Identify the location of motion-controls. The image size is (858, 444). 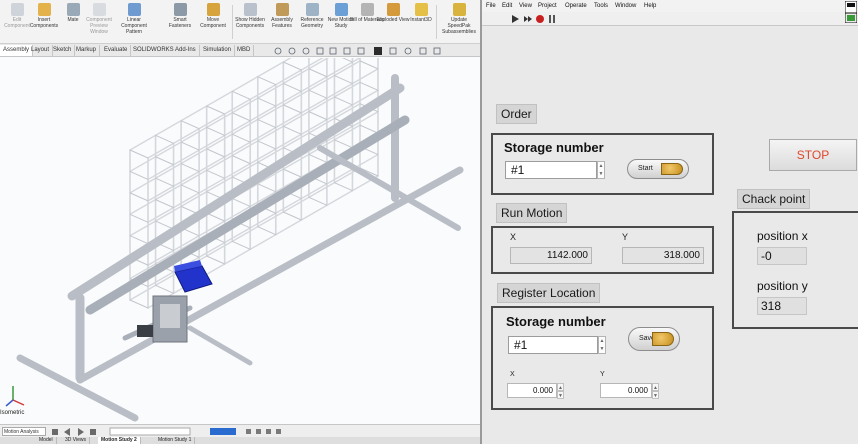
(166, 431).